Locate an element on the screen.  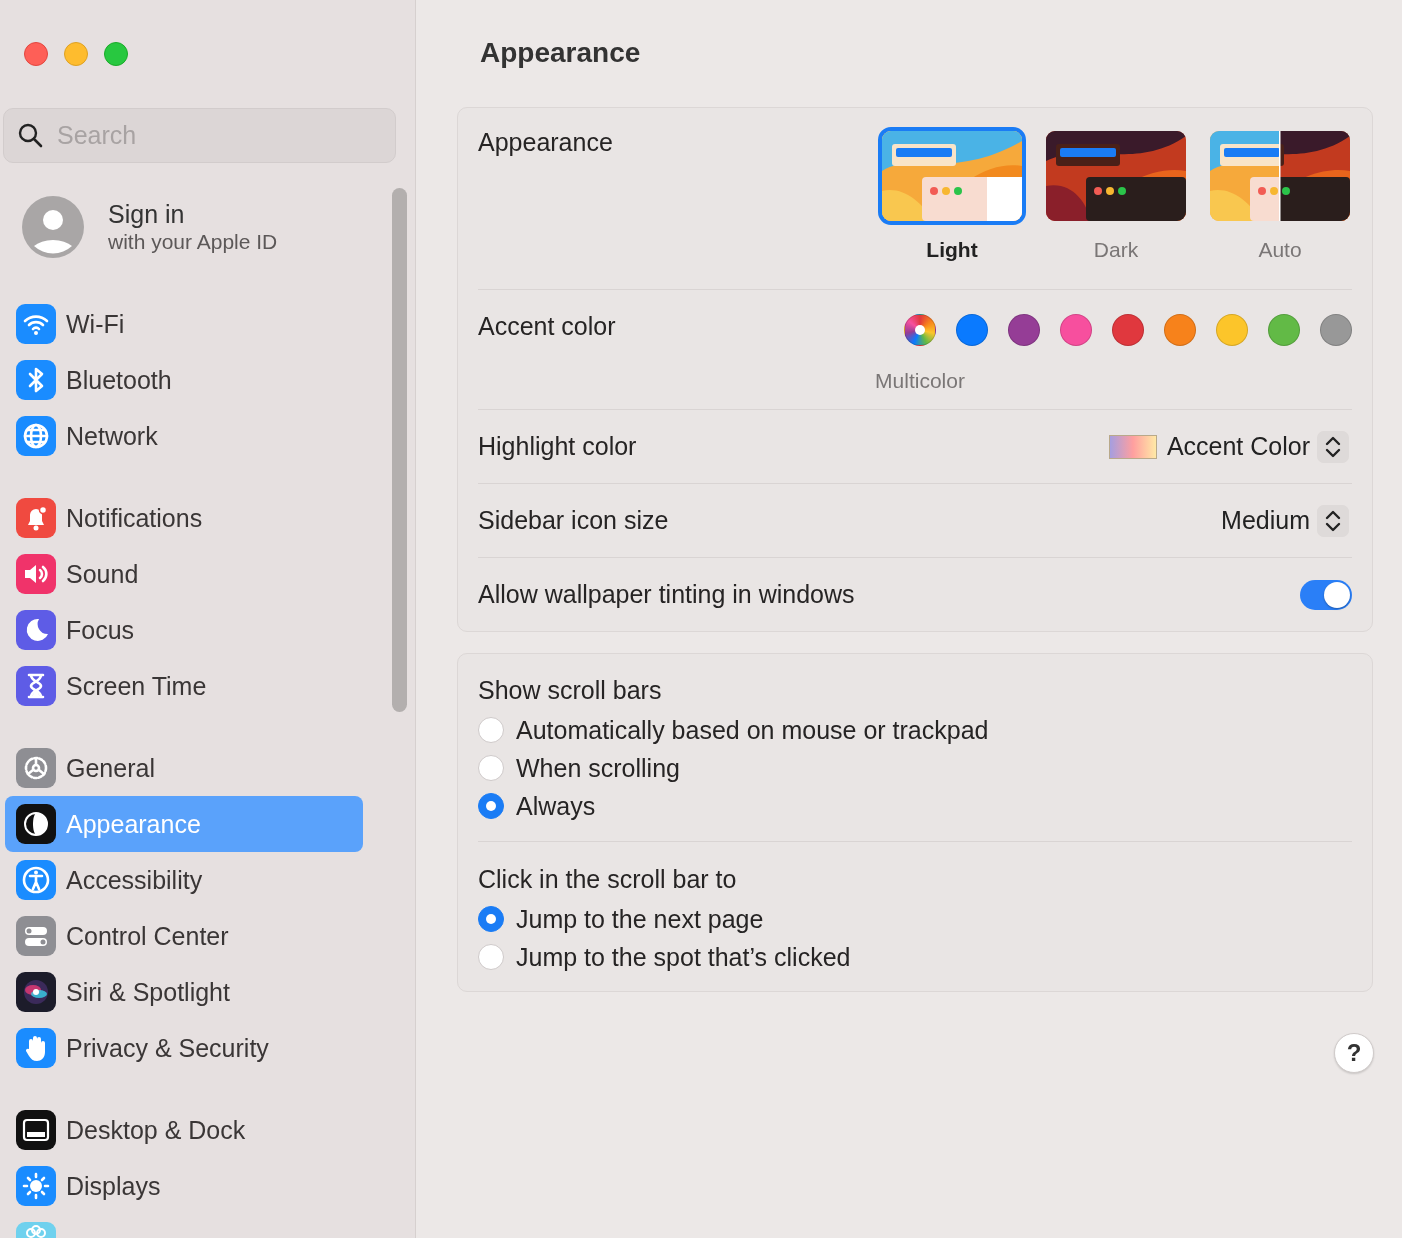
setting-label: Highlight color is located at coordinates (557, 446).